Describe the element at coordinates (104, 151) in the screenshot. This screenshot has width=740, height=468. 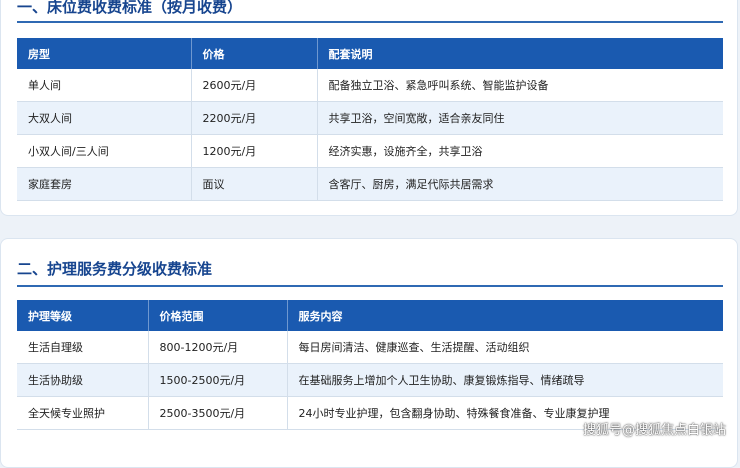
I see `table-cell: 小双人间/三人间` at that location.